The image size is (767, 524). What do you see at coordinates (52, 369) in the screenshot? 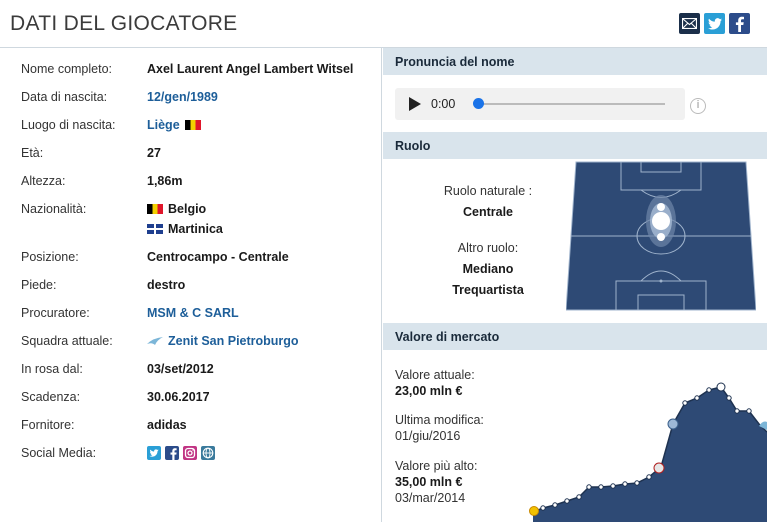
I see `label-joined: In rosa dal:` at bounding box center [52, 369].